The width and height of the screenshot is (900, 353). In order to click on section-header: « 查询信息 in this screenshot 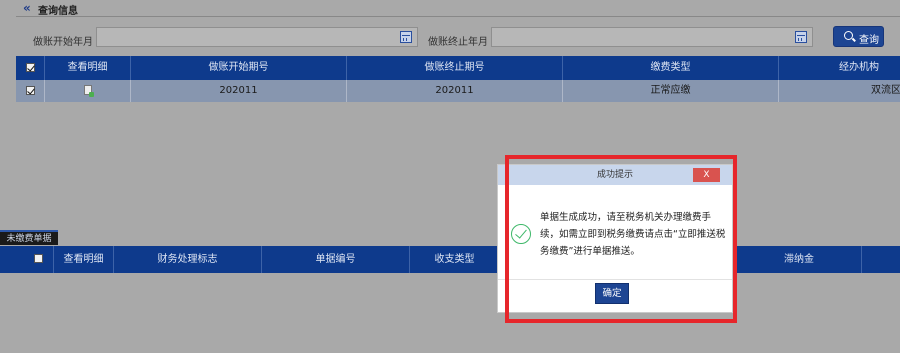, I will do `click(450, 8)`.